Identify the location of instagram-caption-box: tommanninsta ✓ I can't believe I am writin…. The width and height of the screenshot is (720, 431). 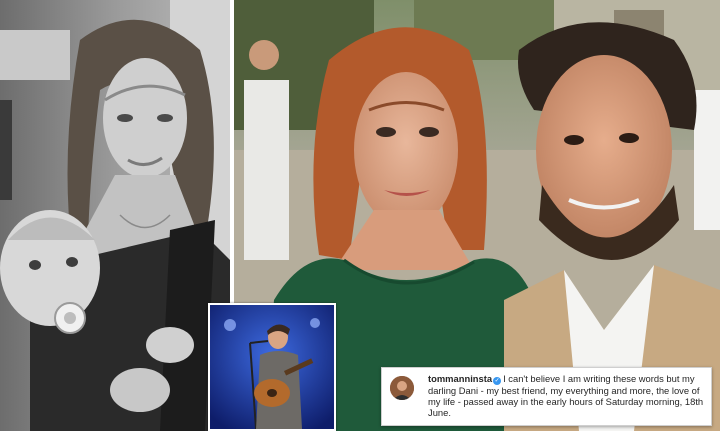
(546, 396).